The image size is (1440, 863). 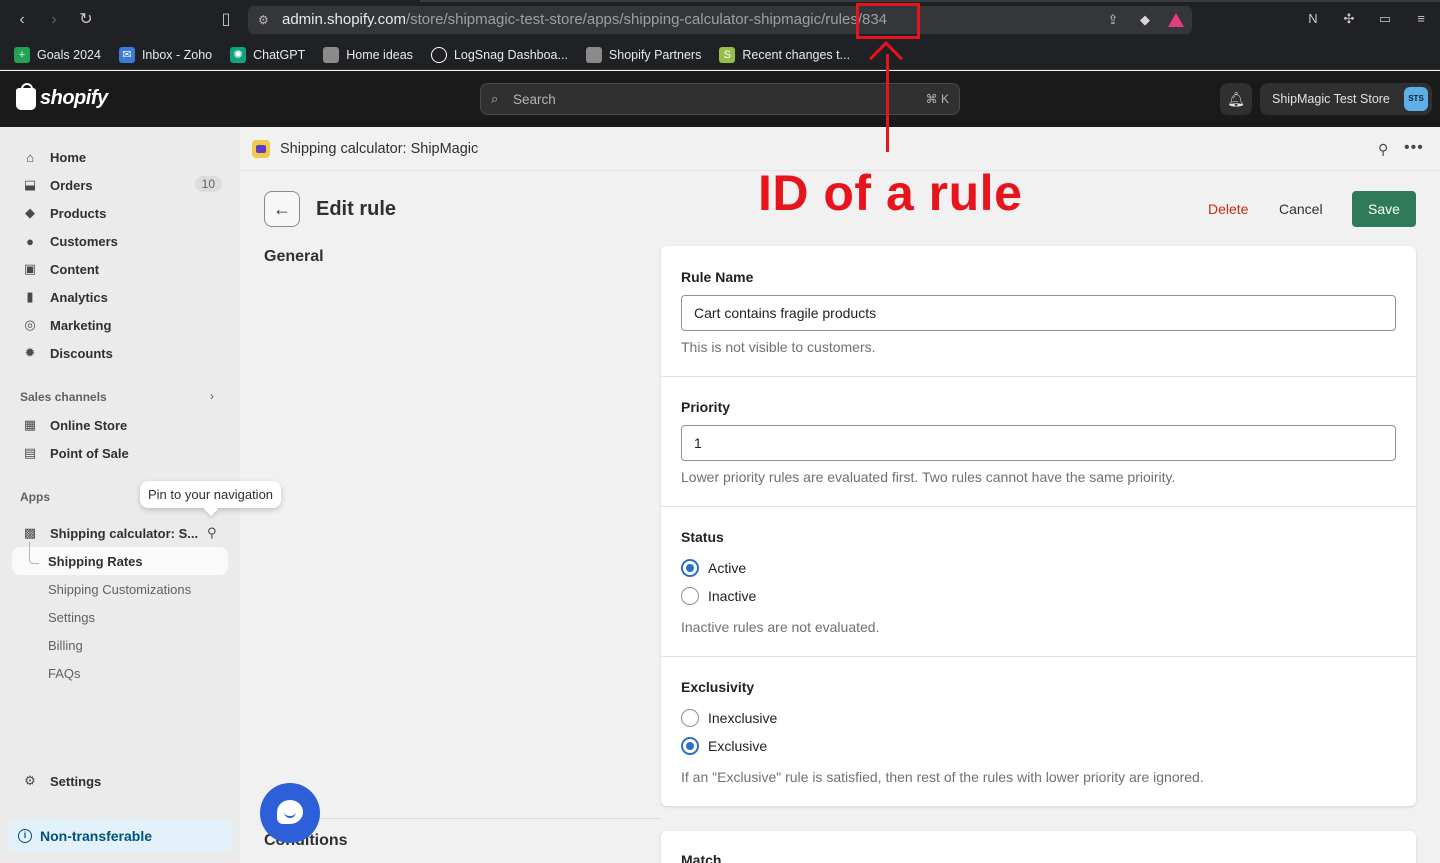 I want to click on cancel-button: Cancel, so click(x=1301, y=209).